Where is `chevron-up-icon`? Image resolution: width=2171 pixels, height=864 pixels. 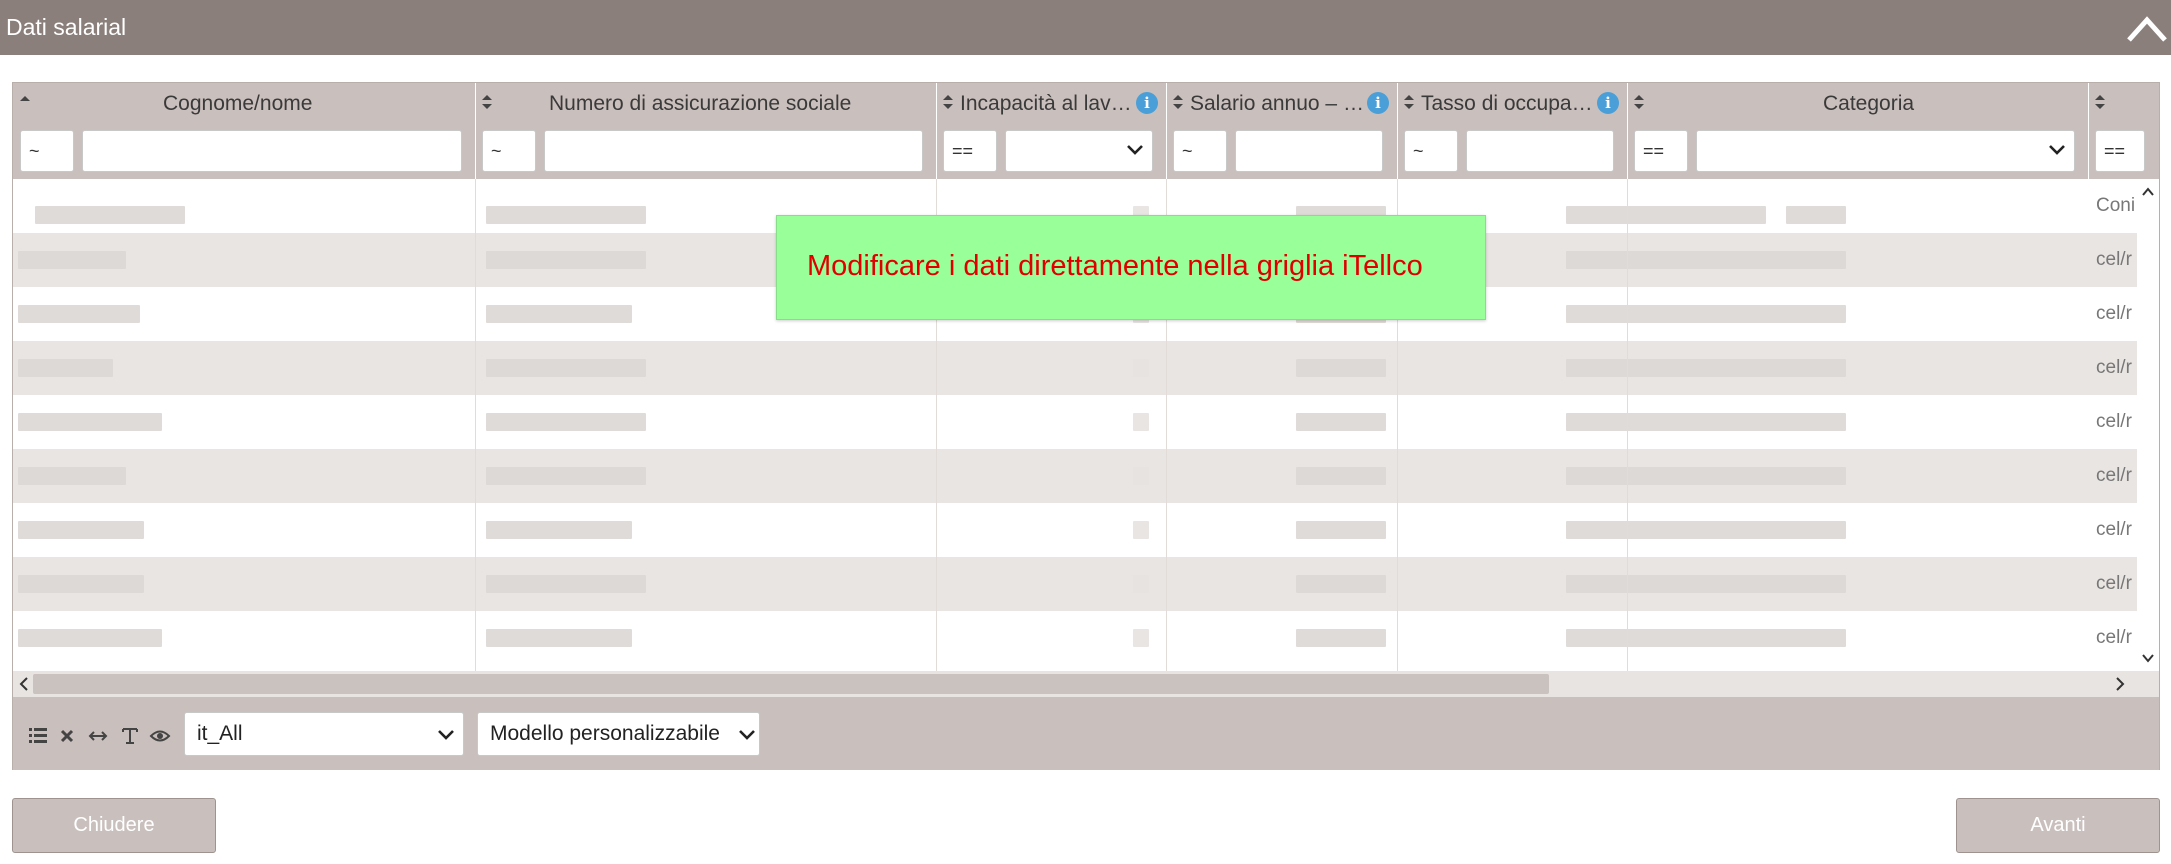
chevron-up-icon is located at coordinates (2147, 28).